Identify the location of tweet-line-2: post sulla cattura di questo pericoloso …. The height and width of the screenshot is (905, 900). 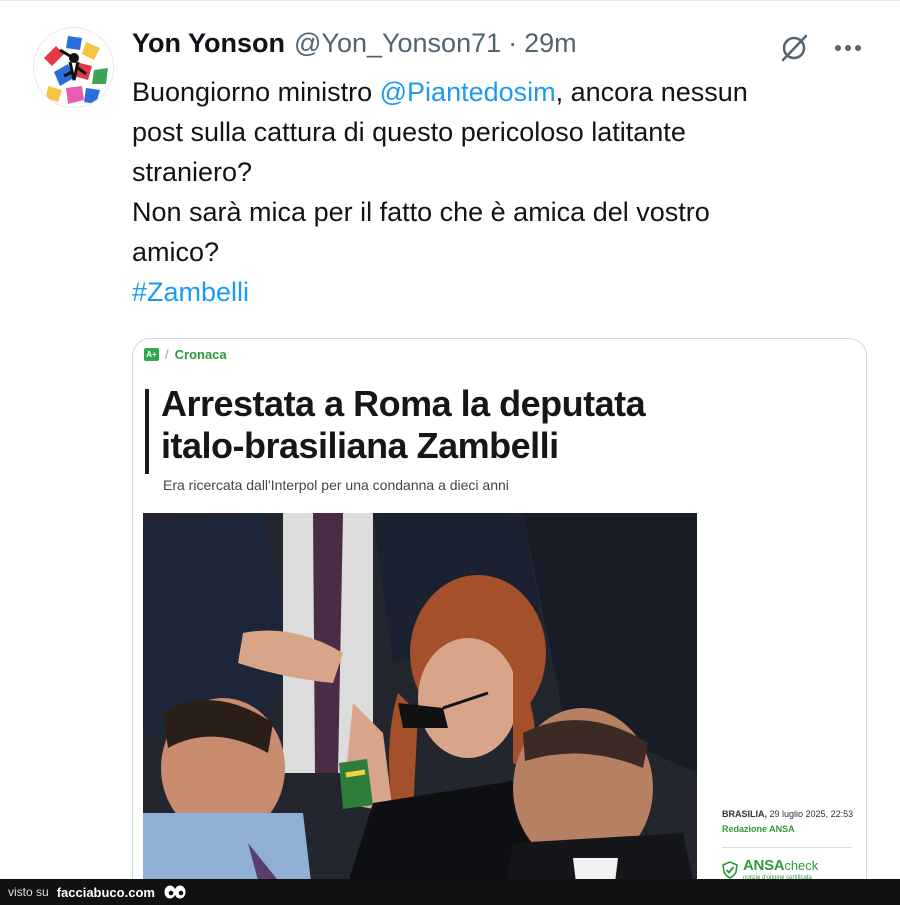
(409, 132).